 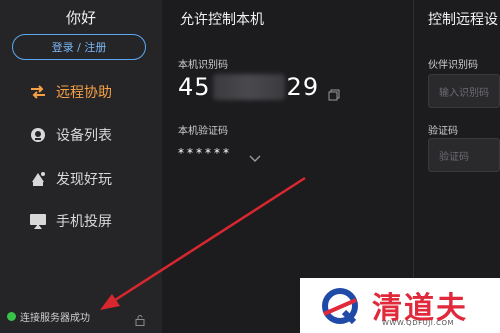 What do you see at coordinates (400, 305) in the screenshot?
I see `watermark: 清道夫 WWW.QDFUJI.COM` at bounding box center [400, 305].